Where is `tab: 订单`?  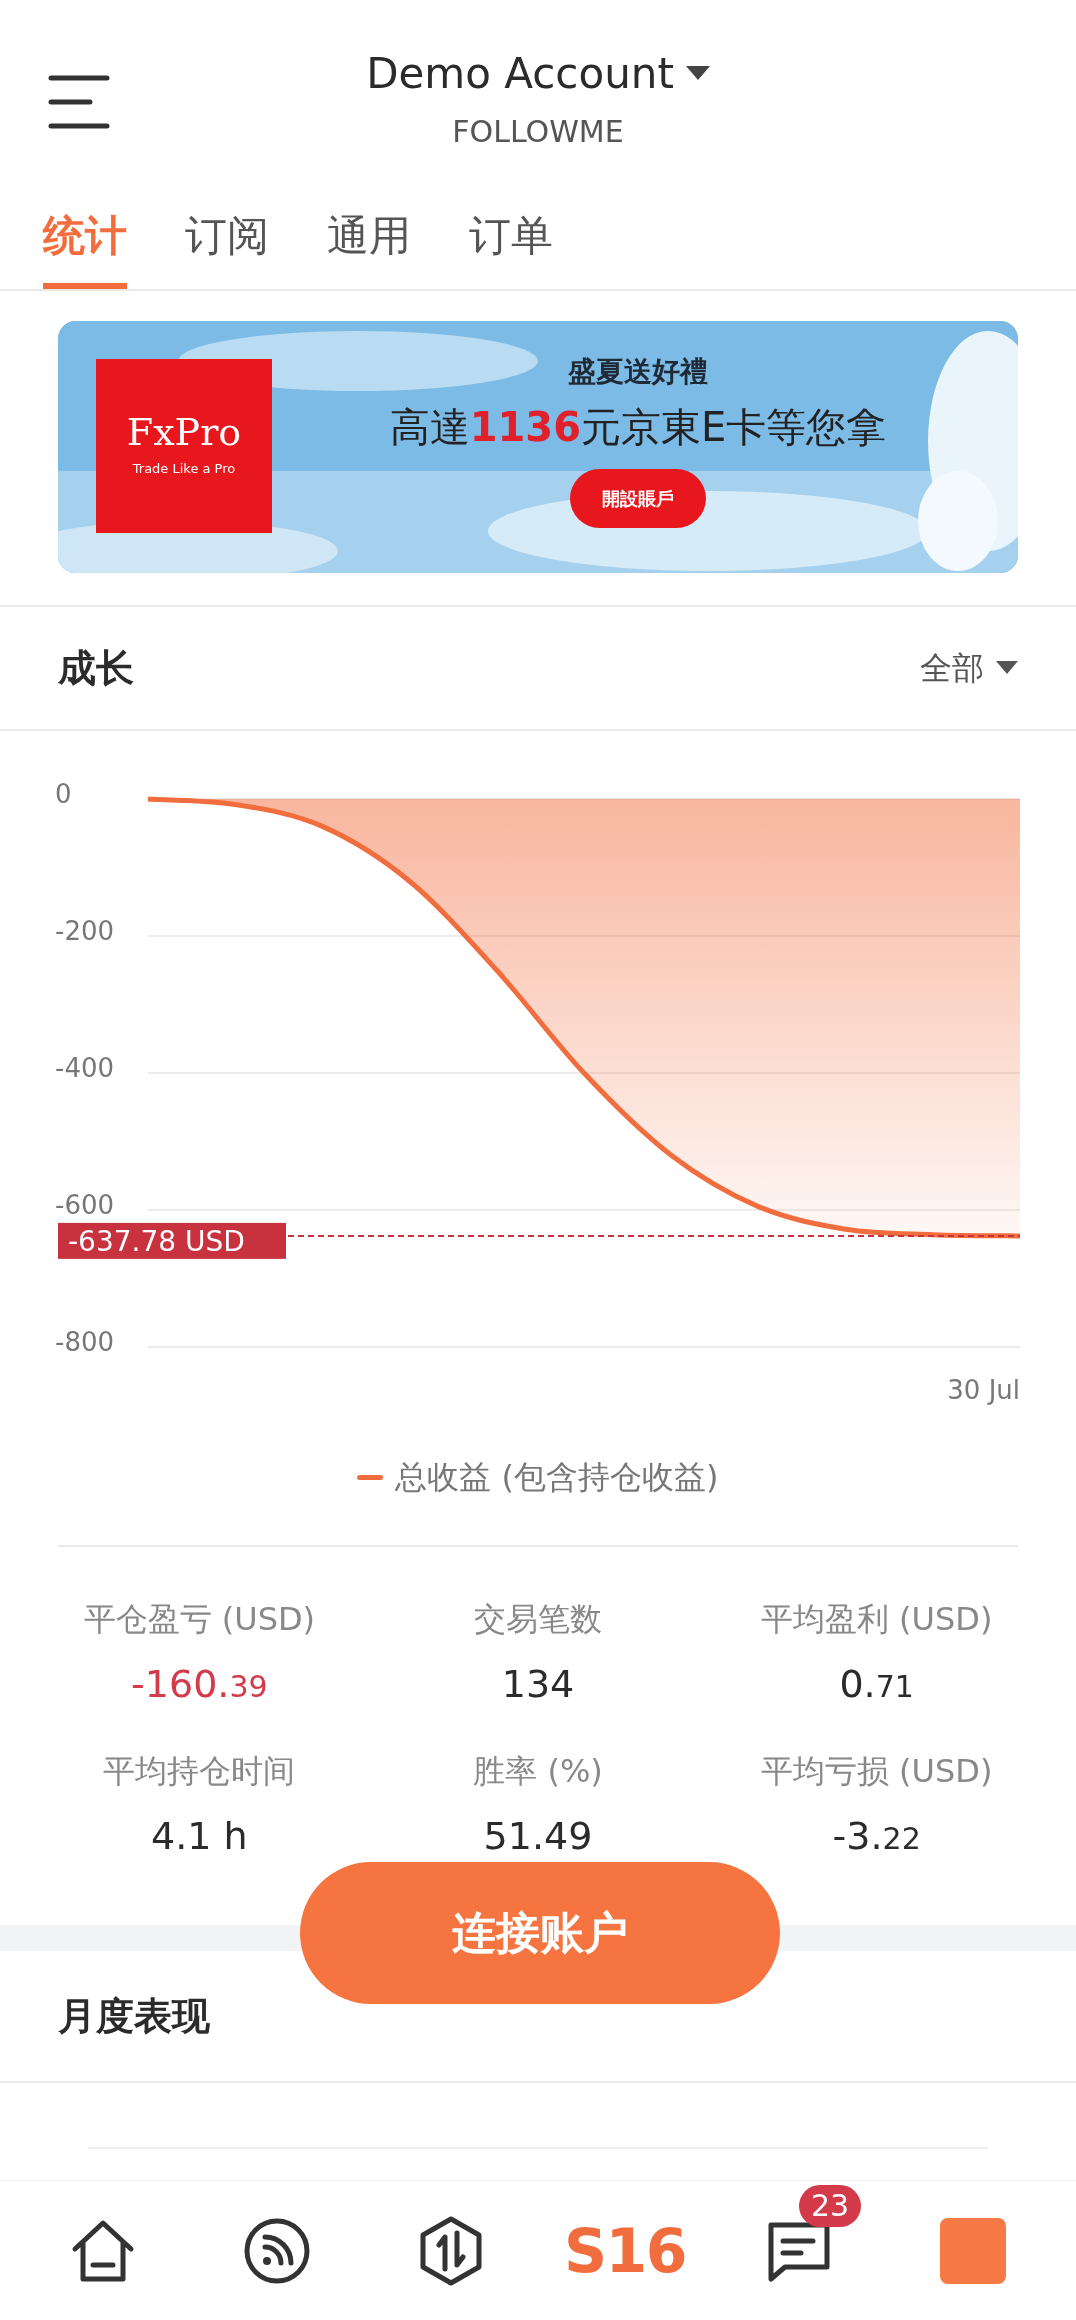
tab: 订单 is located at coordinates (511, 234).